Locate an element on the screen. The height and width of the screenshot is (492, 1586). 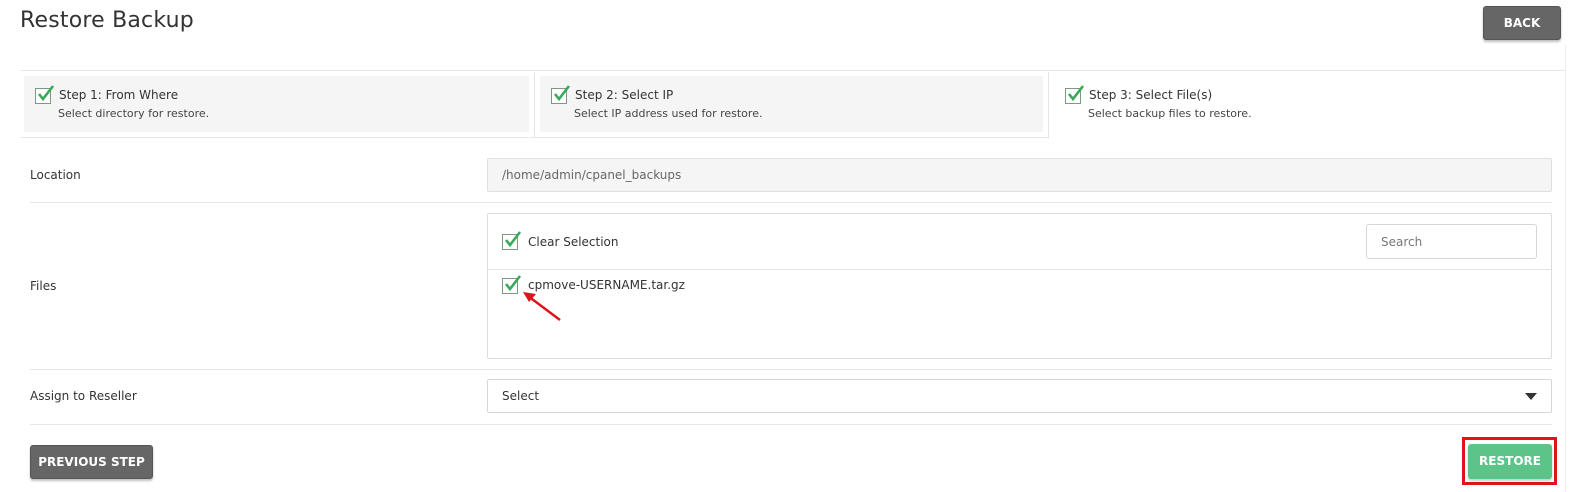
page-title: Restore Backup is located at coordinates (107, 20).